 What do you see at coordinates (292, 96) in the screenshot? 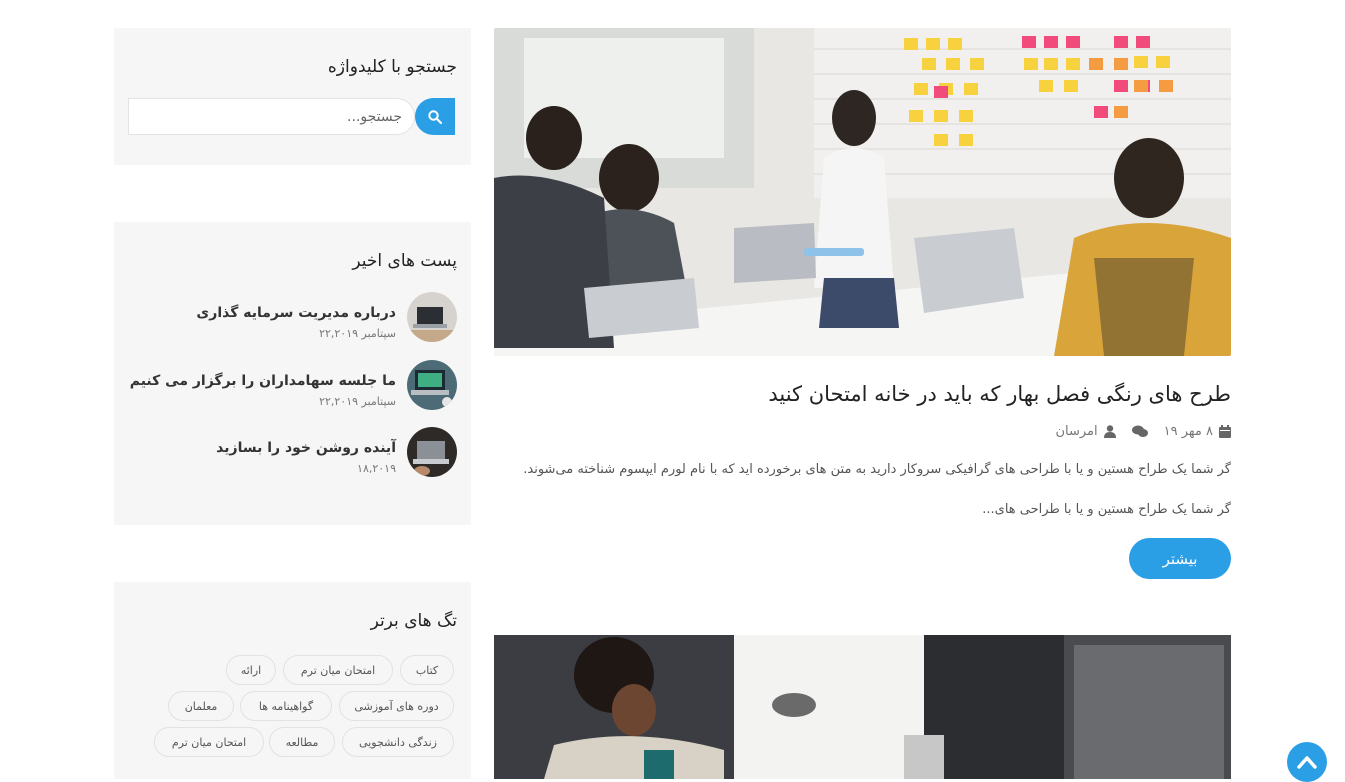
I see `search-widget: جستجو با کلیدواژه` at bounding box center [292, 96].